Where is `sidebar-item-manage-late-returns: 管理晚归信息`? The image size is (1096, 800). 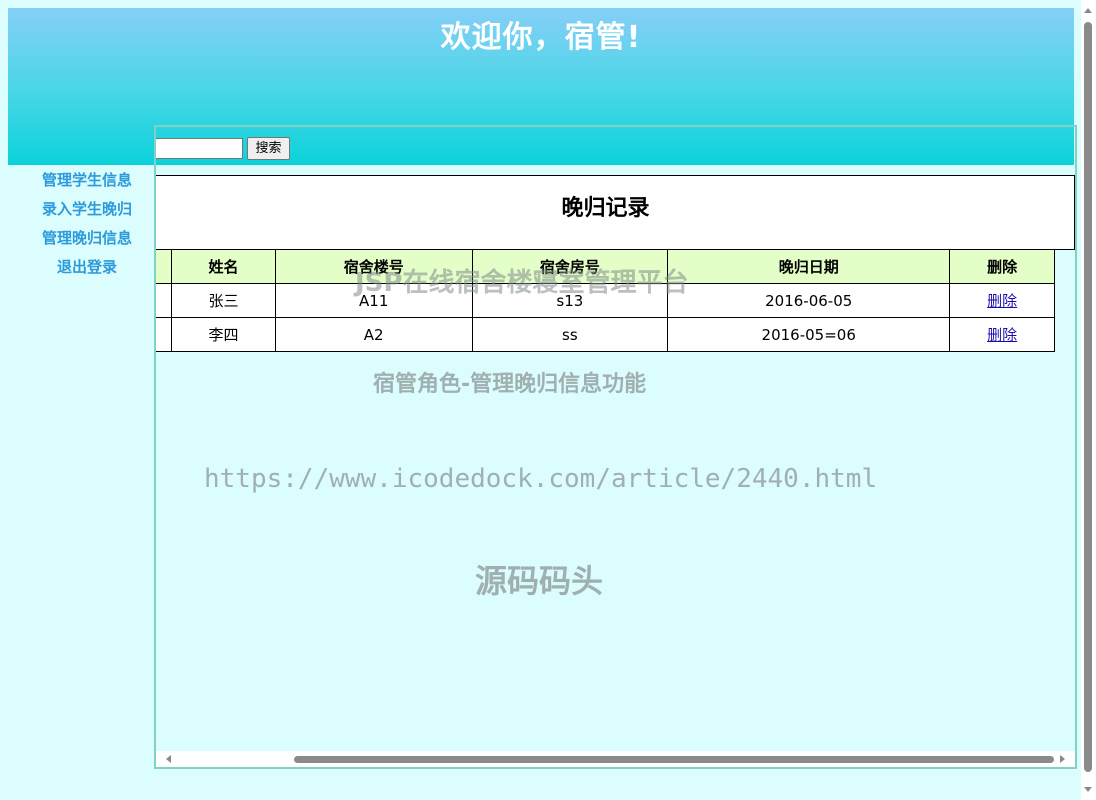
sidebar-item-manage-late-returns: 管理晚归信息 is located at coordinates (87, 239).